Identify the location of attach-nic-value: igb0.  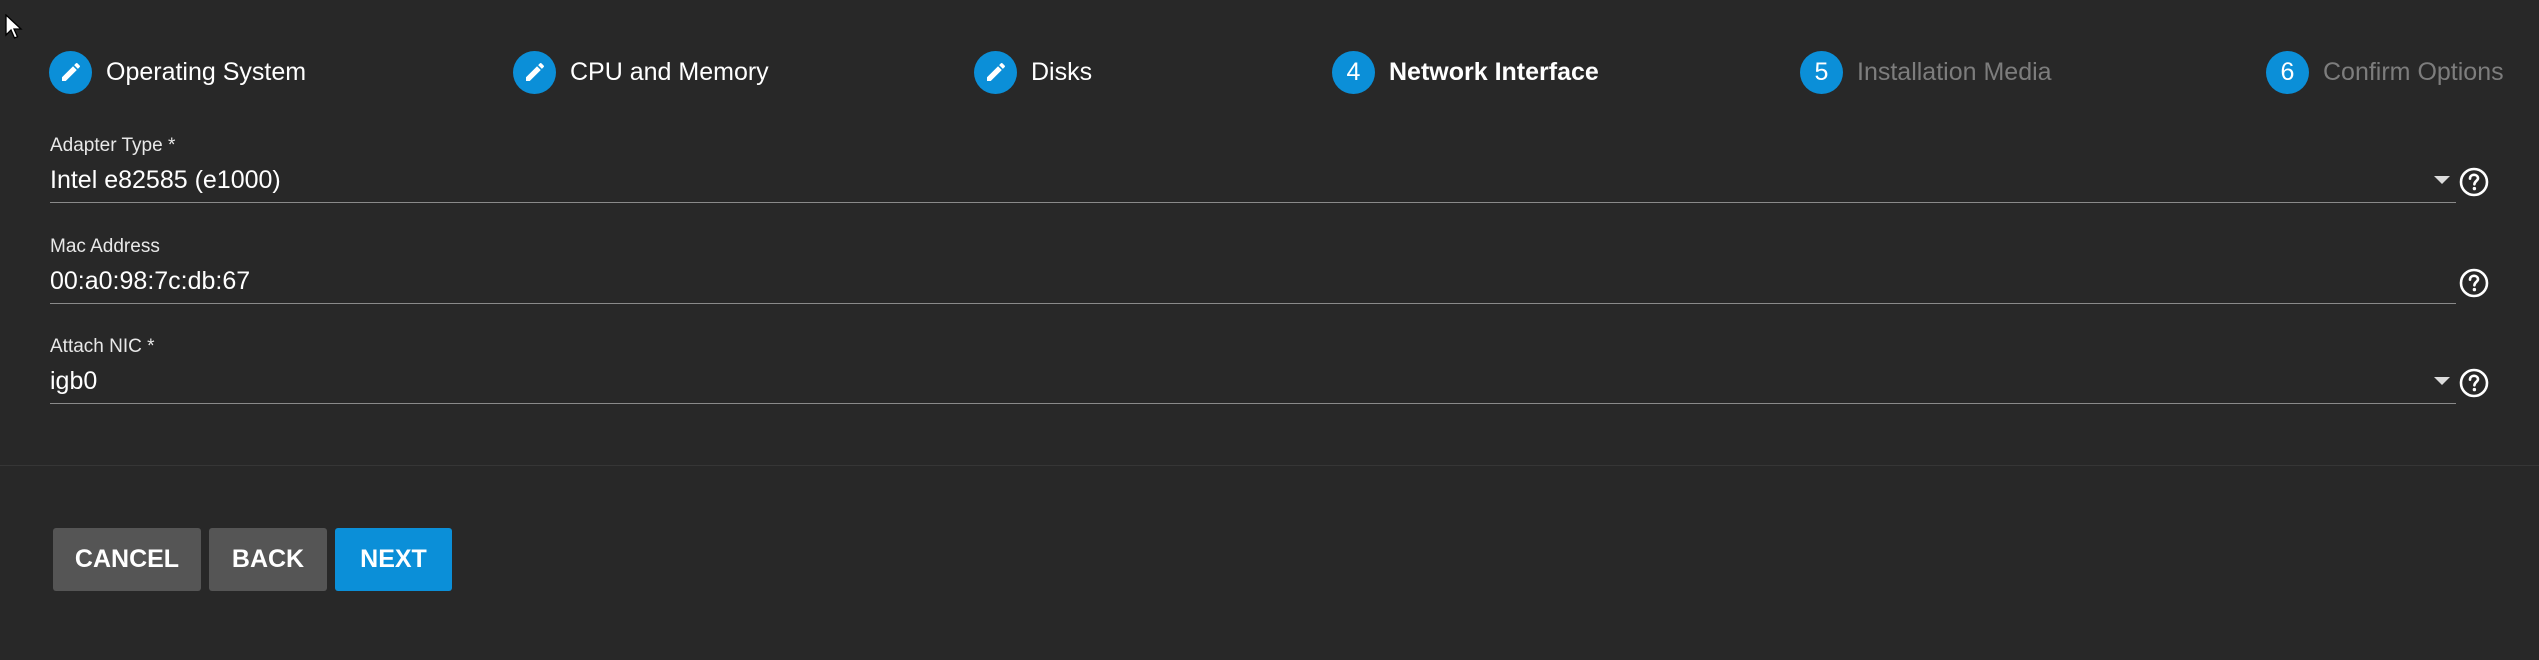
(74, 381).